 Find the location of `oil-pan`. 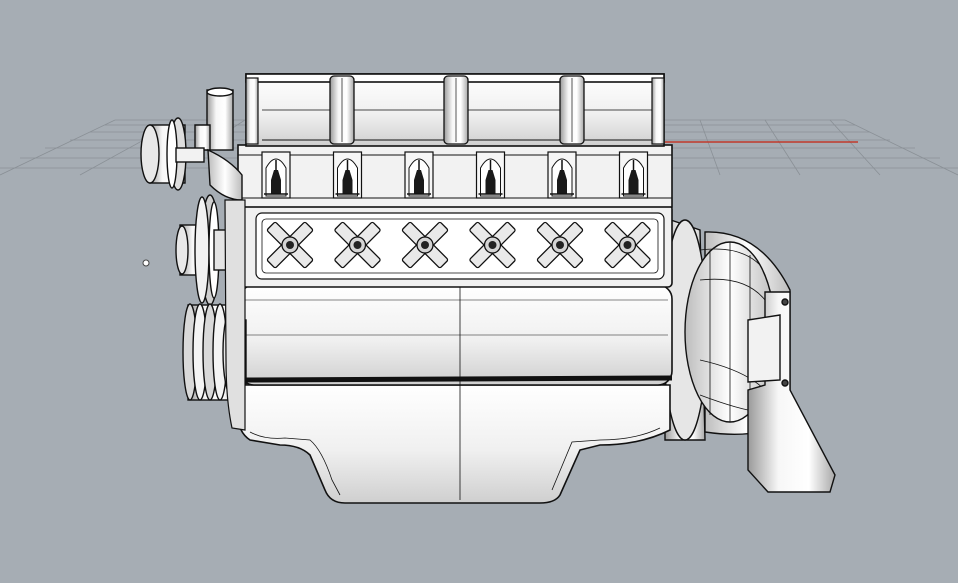

oil-pan is located at coordinates (454, 444).